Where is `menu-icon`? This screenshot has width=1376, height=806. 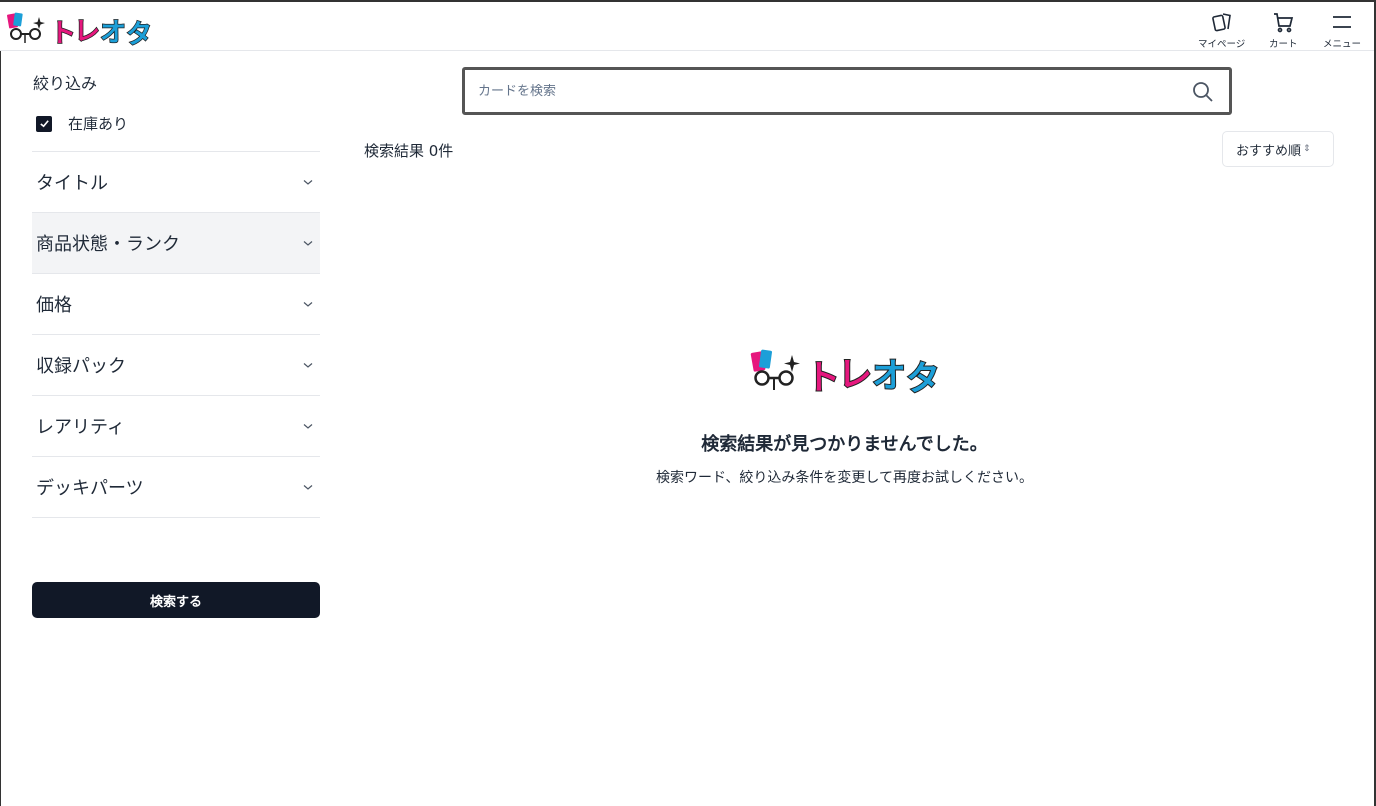
menu-icon is located at coordinates (1342, 22).